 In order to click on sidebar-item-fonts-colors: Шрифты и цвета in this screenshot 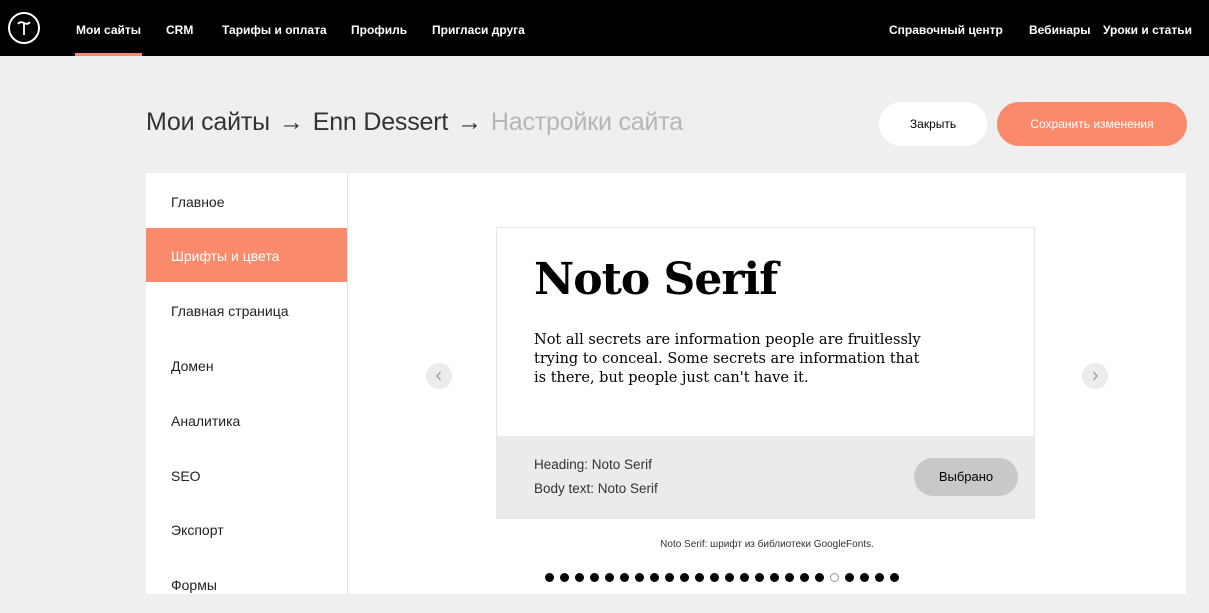, I will do `click(246, 255)`.